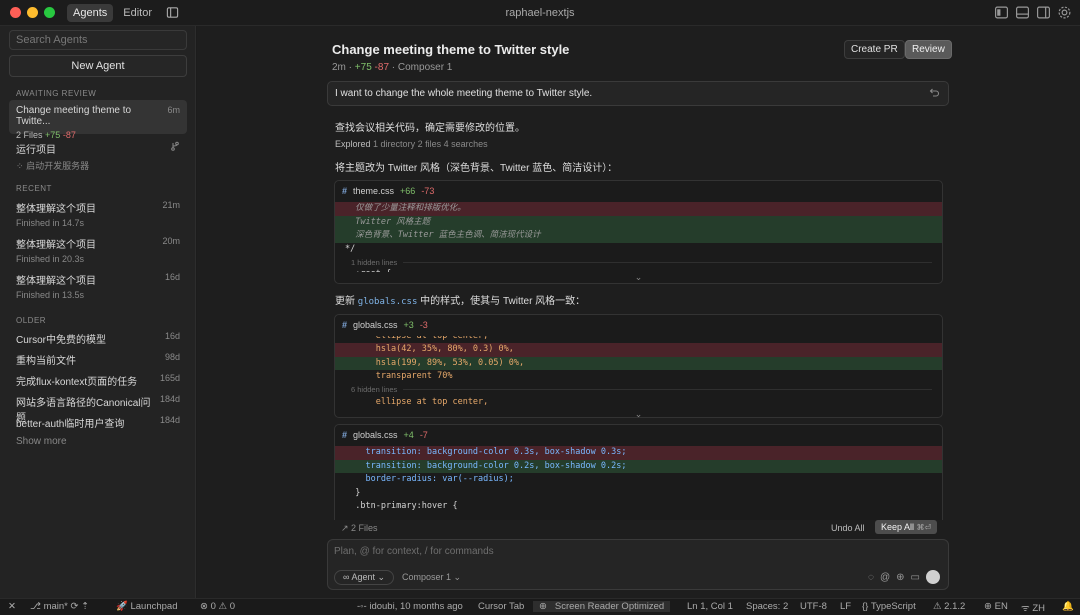 The height and width of the screenshot is (615, 1080). What do you see at coordinates (874, 49) in the screenshot?
I see `create-pr-button: Create PR` at bounding box center [874, 49].